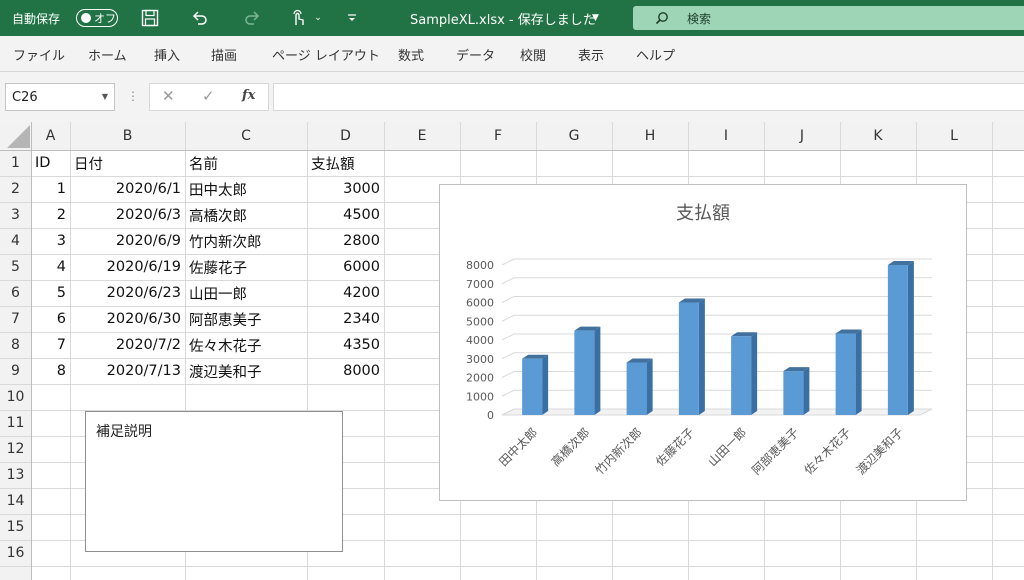 The width and height of the screenshot is (1024, 580). What do you see at coordinates (246, 319) in the screenshot?
I see `cell-name: 阿部恵美子` at bounding box center [246, 319].